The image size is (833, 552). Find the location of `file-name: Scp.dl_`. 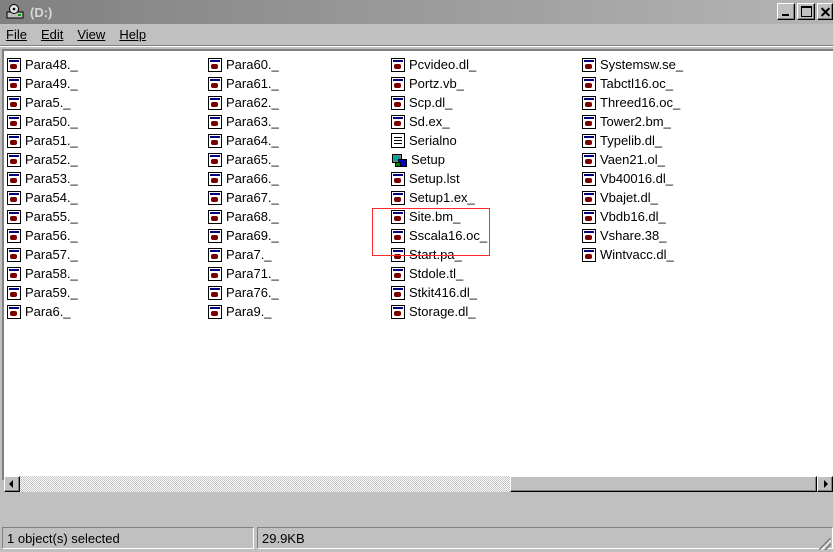

file-name: Scp.dl_ is located at coordinates (431, 102).